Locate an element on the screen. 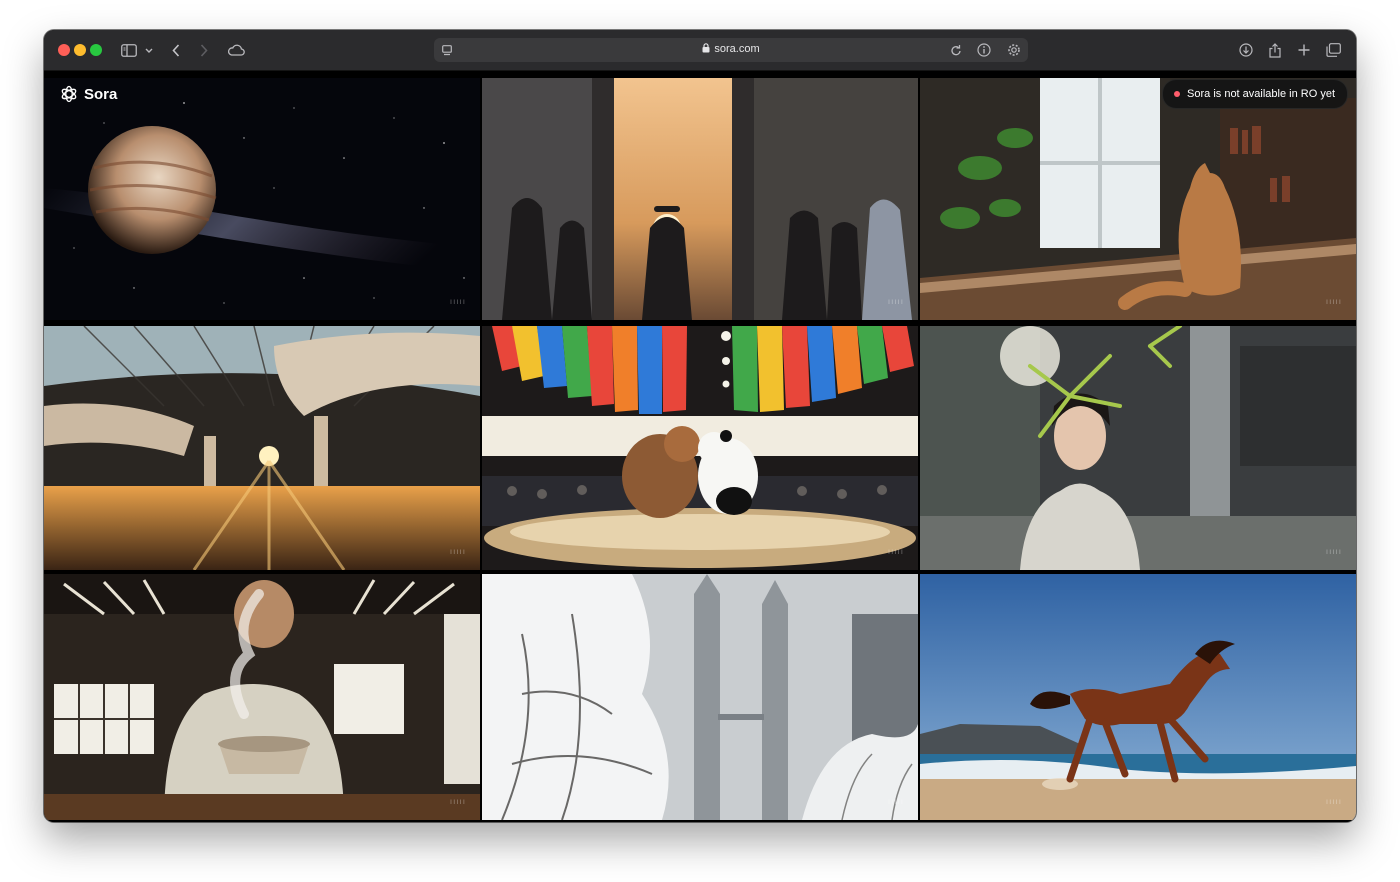 The height and width of the screenshot is (882, 1400). horse-thumbnail is located at coordinates (1138, 697).